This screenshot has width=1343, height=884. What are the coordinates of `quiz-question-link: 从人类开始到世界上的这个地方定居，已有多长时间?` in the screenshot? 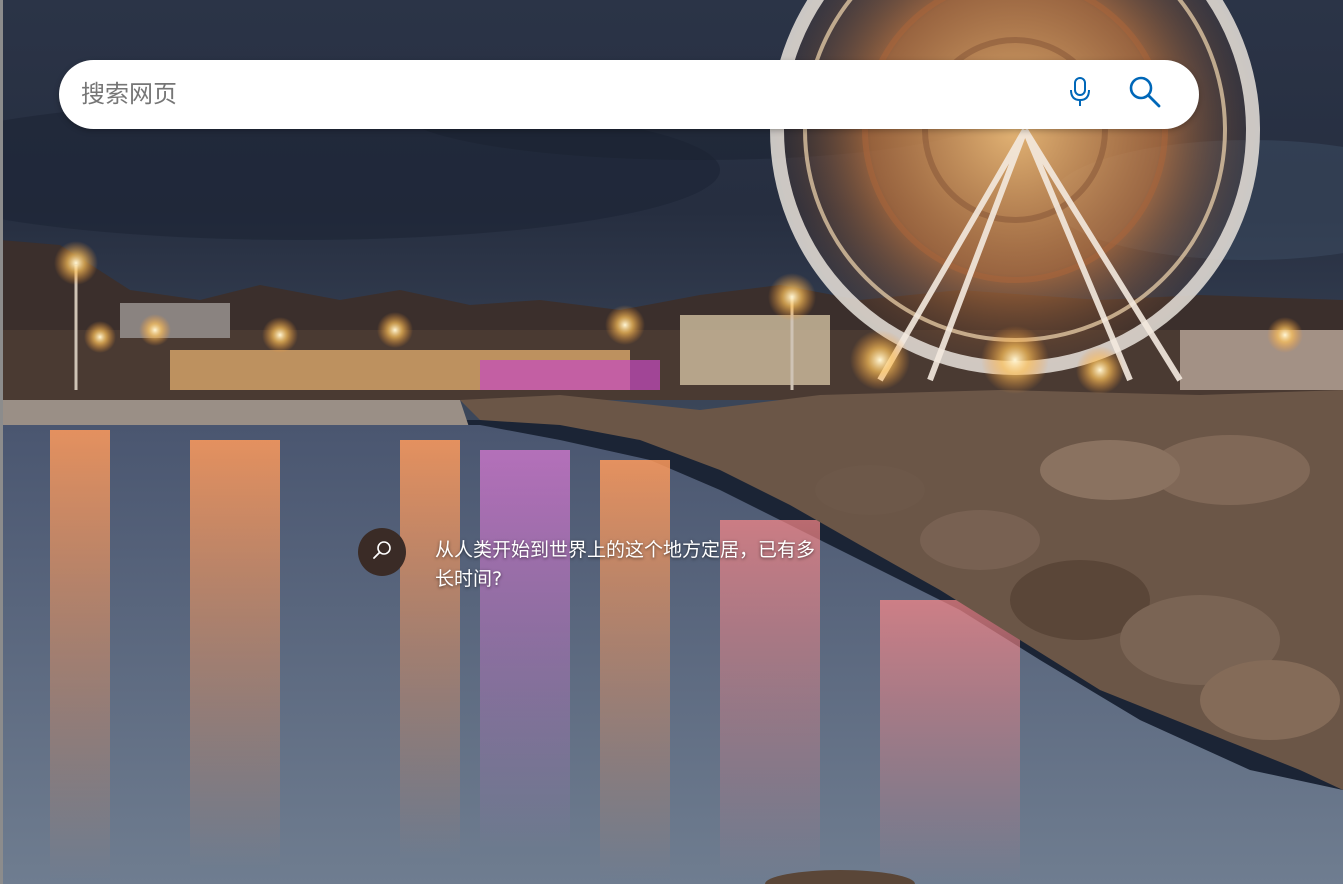 It's located at (631, 565).